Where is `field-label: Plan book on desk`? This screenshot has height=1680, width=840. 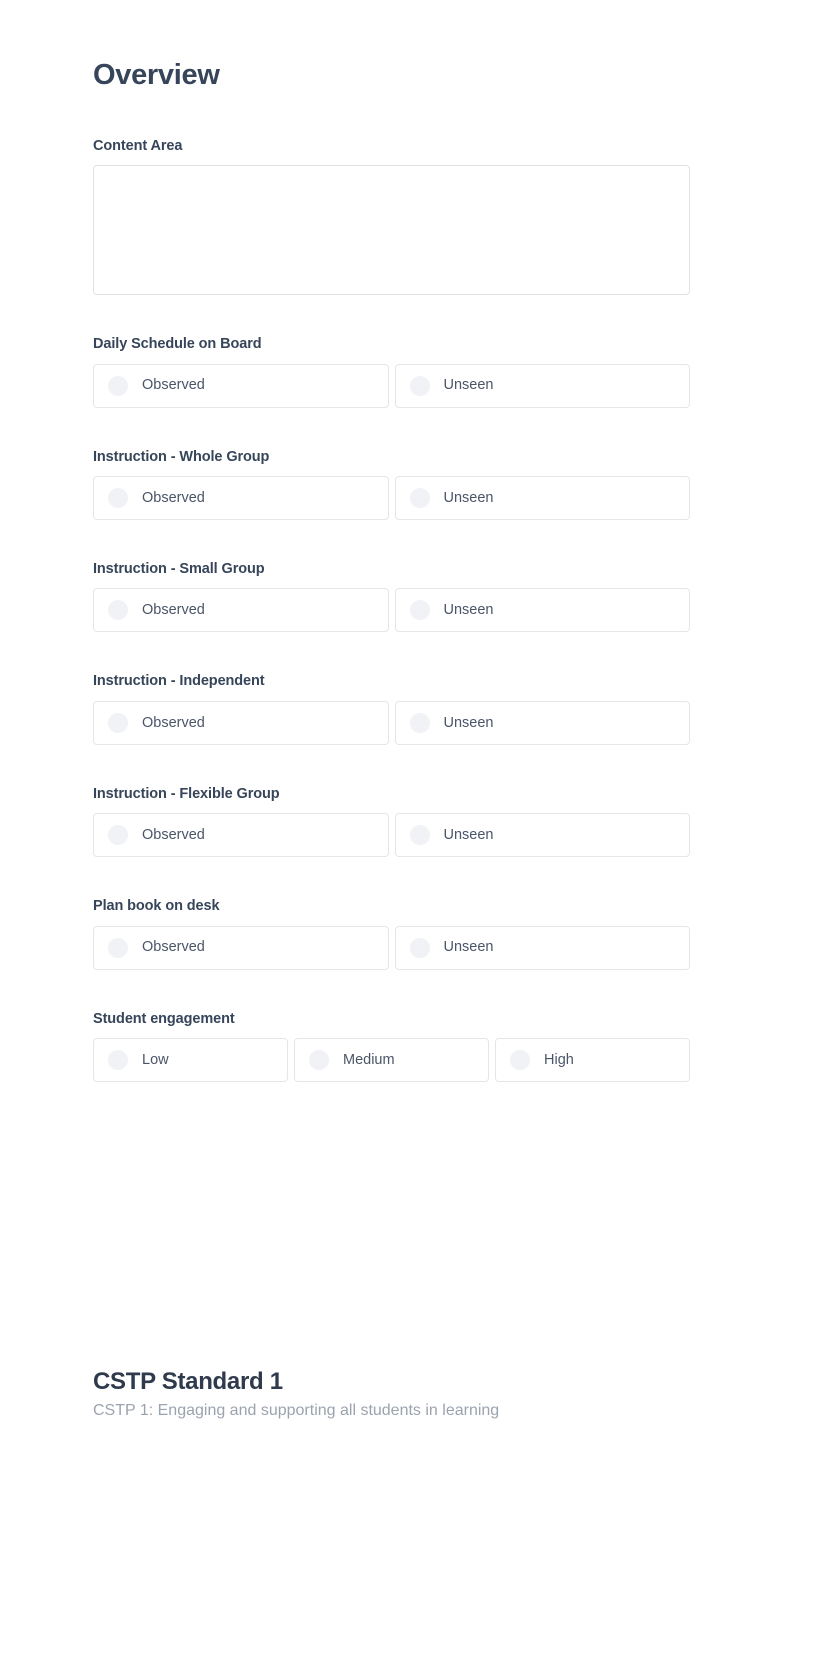
field-label: Plan book on desk is located at coordinates (156, 906).